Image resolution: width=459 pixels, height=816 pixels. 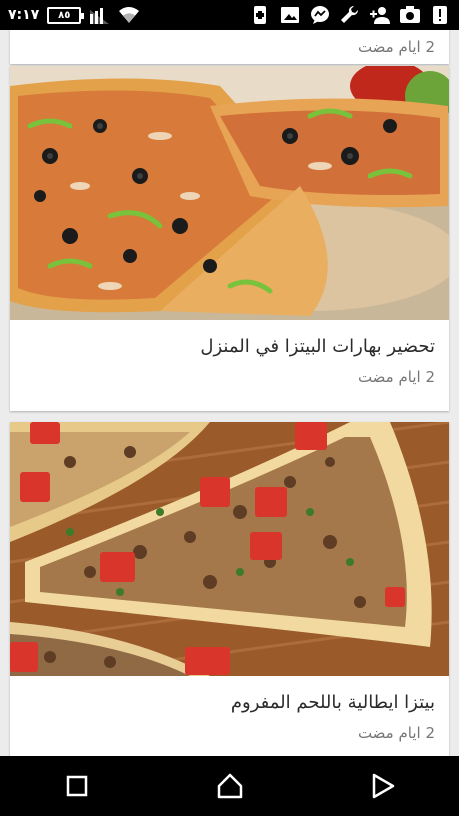 I want to click on image-icon, so click(x=290, y=15).